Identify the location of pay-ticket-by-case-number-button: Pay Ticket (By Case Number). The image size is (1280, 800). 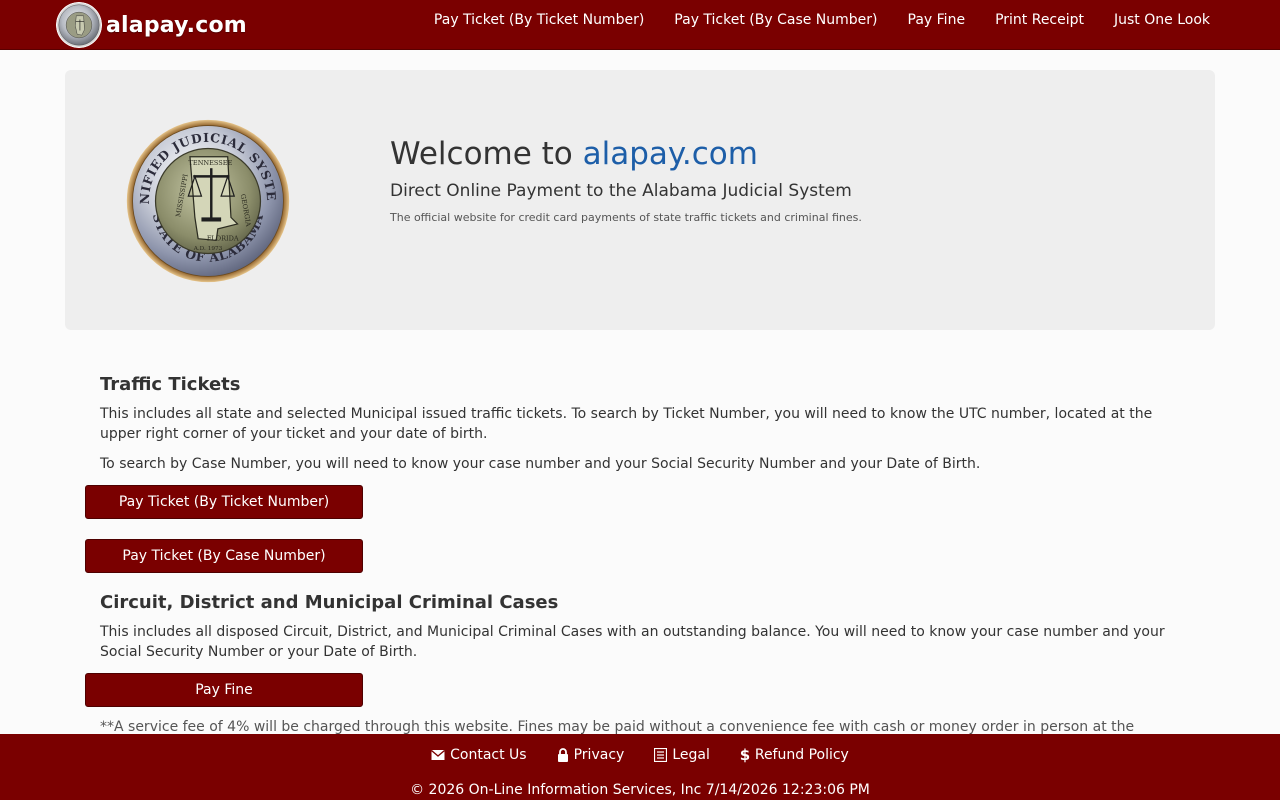
(224, 556).